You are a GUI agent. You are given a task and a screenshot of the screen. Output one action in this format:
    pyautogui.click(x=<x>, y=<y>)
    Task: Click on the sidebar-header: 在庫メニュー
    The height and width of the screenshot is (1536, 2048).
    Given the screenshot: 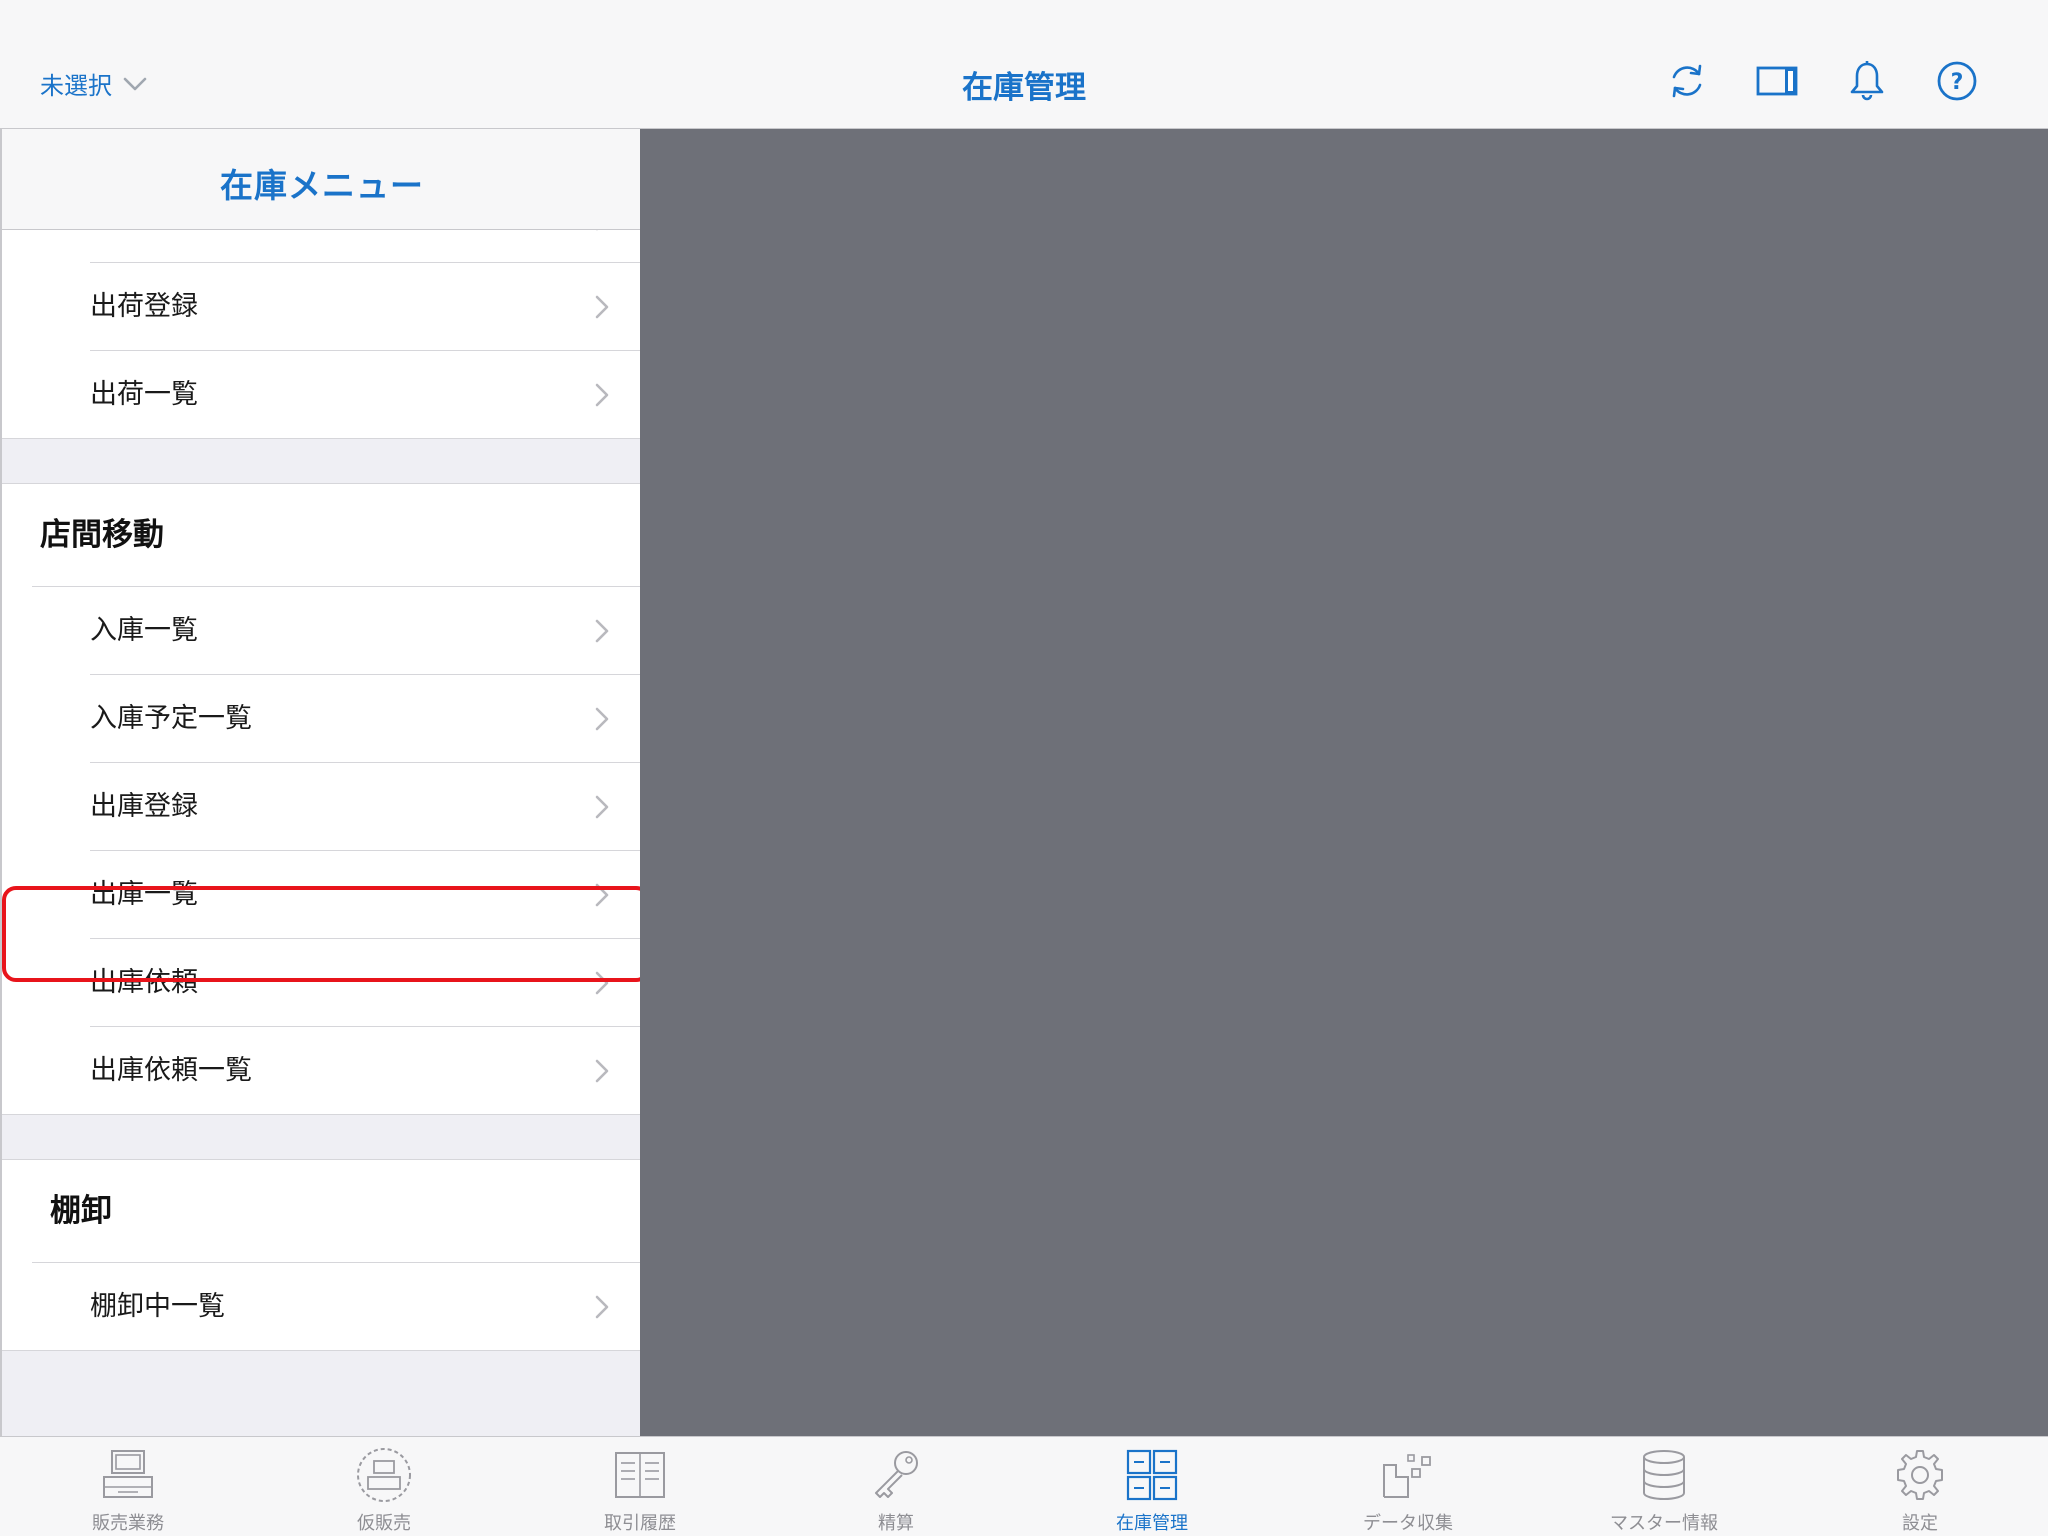 What is the action you would take?
    pyautogui.click(x=321, y=179)
    